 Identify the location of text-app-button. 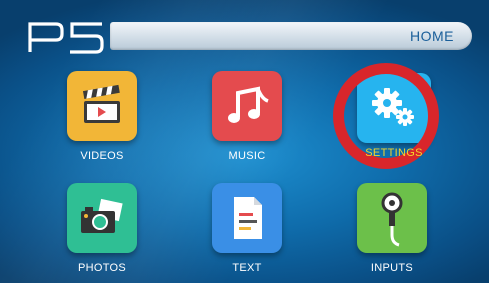
(247, 218).